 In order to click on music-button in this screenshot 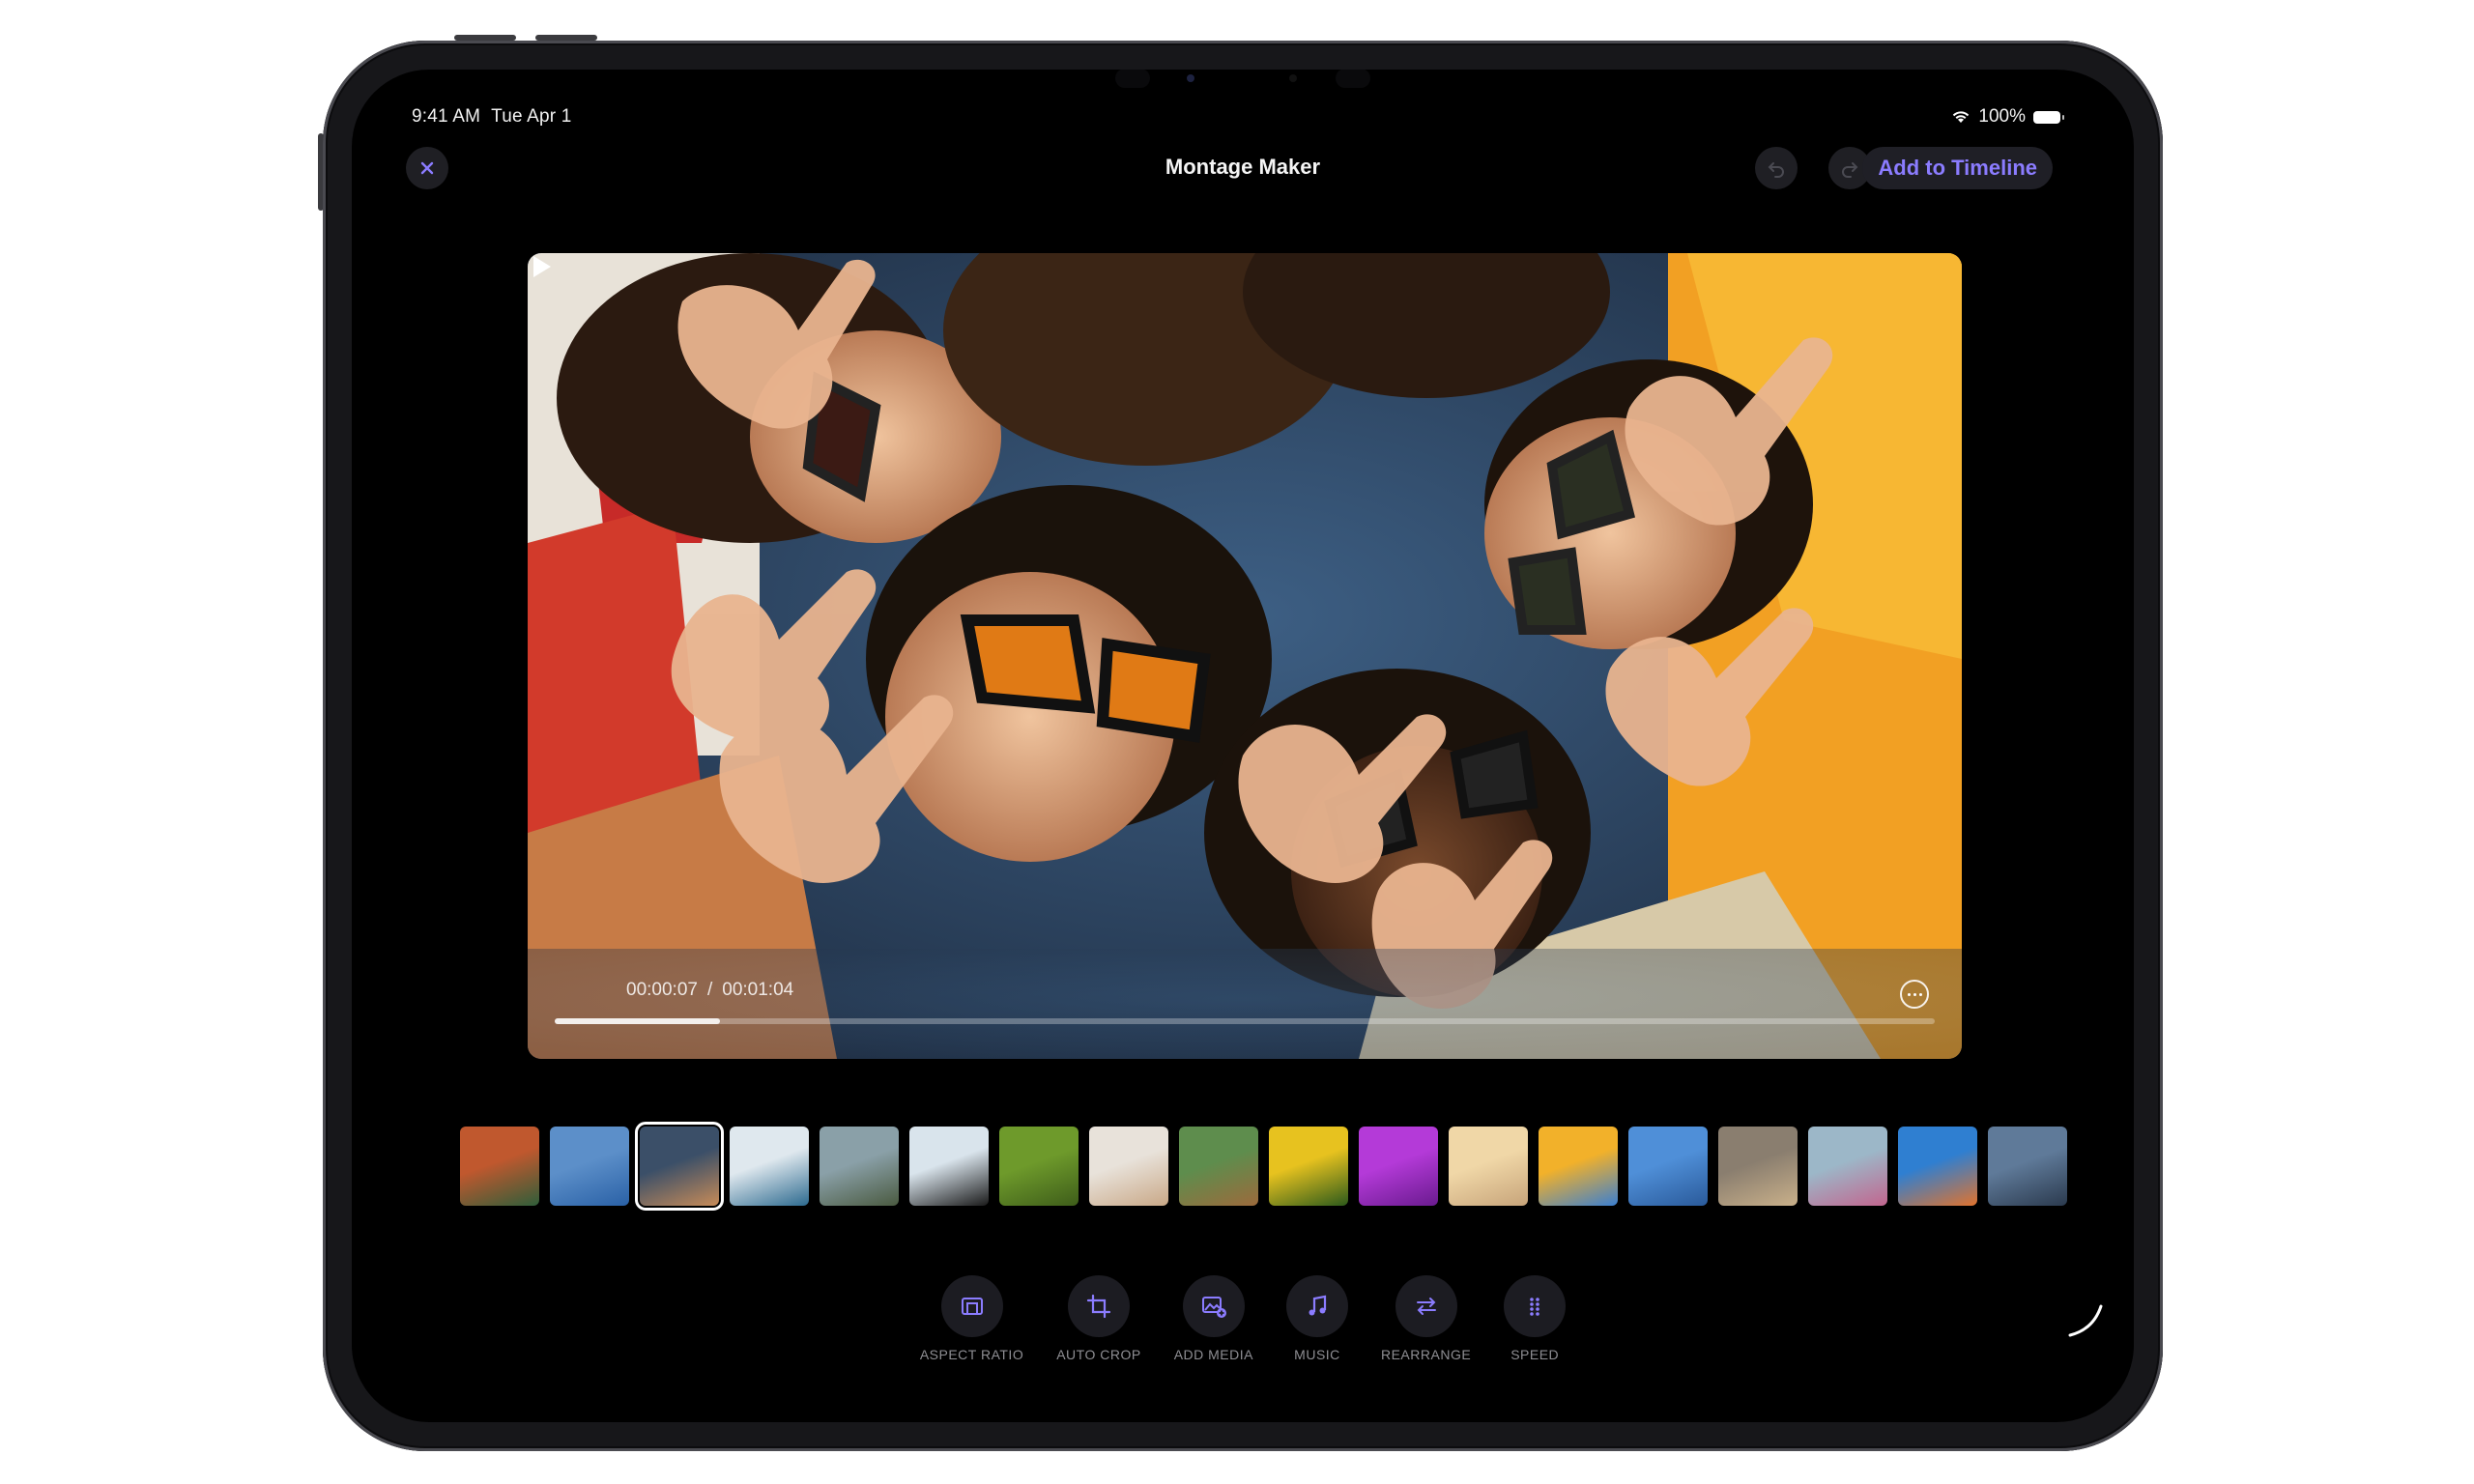, I will do `click(1317, 1306)`.